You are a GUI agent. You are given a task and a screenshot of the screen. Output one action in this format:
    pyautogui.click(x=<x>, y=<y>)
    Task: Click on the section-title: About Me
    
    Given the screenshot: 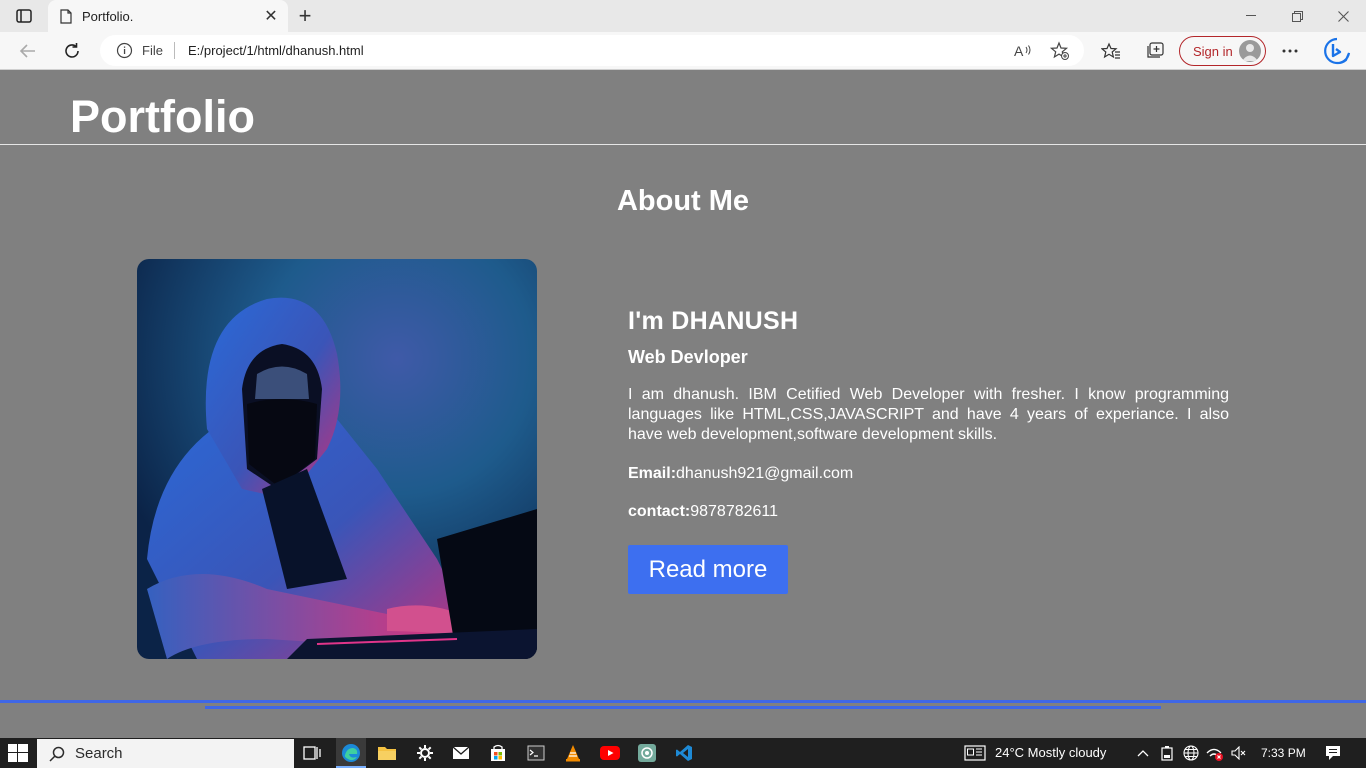 What is the action you would take?
    pyautogui.click(x=683, y=201)
    